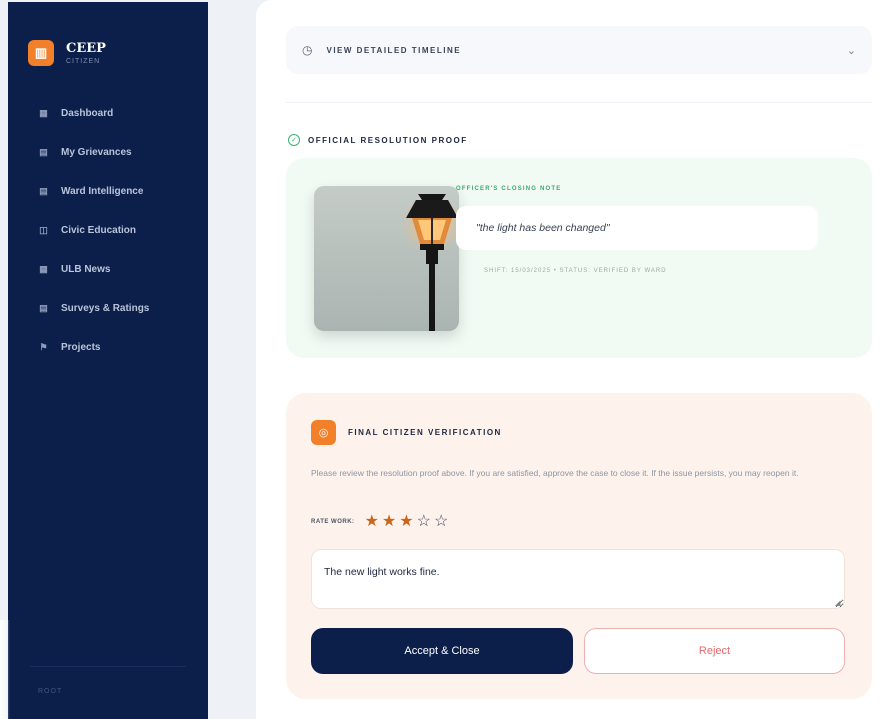 The image size is (891, 719). Describe the element at coordinates (837, 603) in the screenshot. I see `resize-grip-icon: ◢` at that location.